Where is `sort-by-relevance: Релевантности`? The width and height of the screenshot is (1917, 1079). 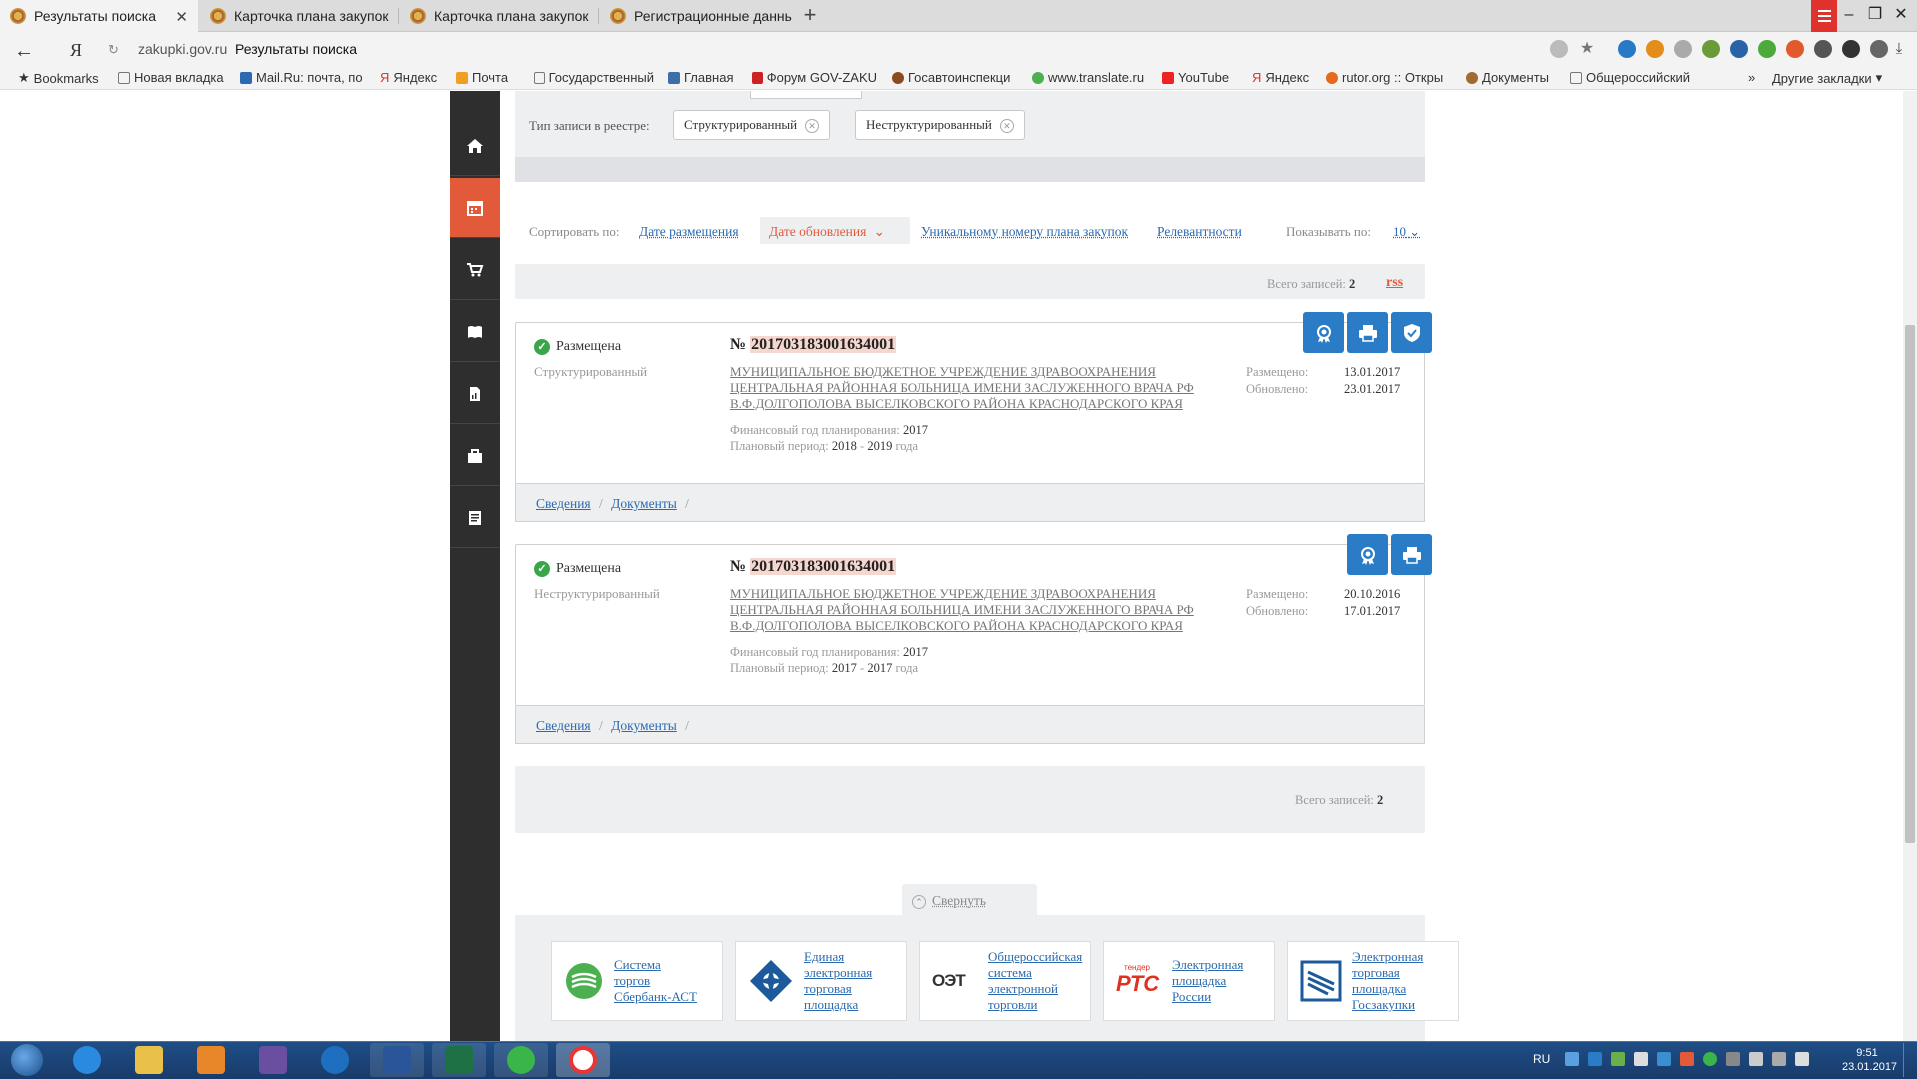 sort-by-relevance: Релевантности is located at coordinates (1199, 232).